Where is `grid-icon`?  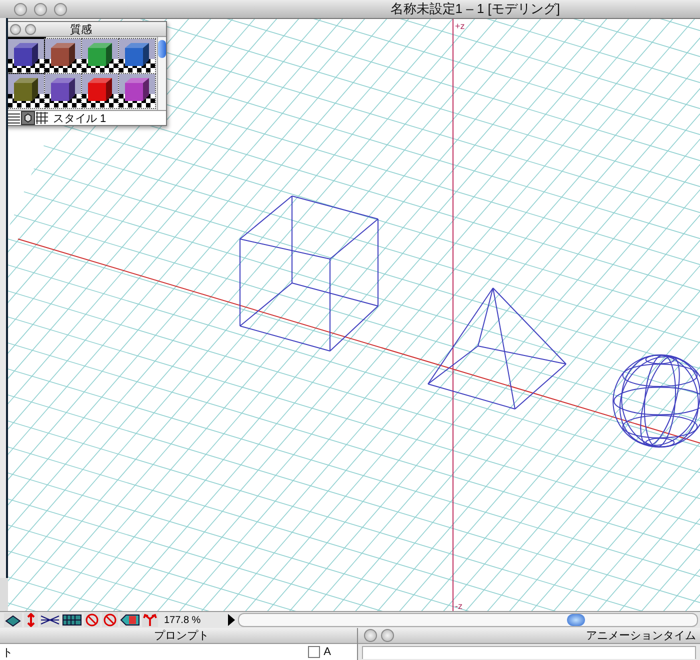
grid-icon is located at coordinates (72, 620).